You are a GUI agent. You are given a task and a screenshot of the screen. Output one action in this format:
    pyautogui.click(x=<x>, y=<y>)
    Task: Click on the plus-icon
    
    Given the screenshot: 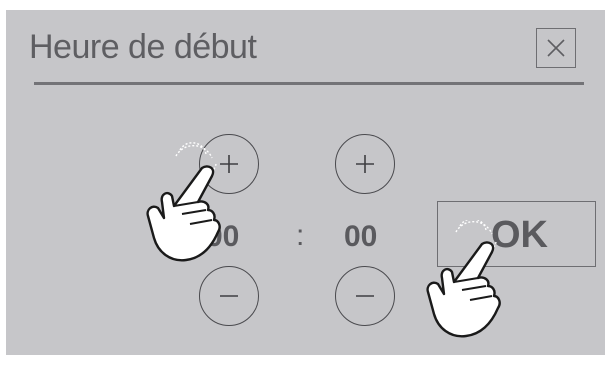 What is the action you would take?
    pyautogui.click(x=364, y=163)
    